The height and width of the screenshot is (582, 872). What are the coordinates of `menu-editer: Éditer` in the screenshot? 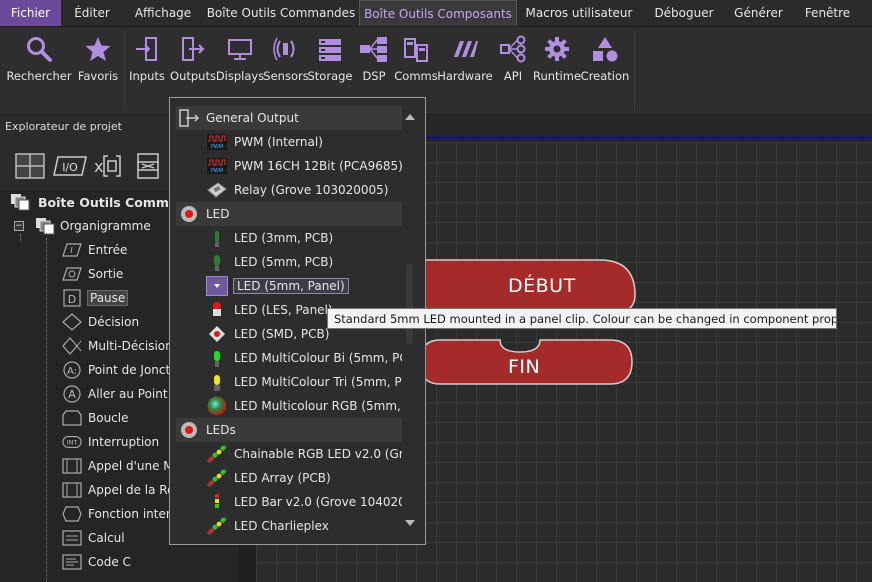 It's located at (92, 13).